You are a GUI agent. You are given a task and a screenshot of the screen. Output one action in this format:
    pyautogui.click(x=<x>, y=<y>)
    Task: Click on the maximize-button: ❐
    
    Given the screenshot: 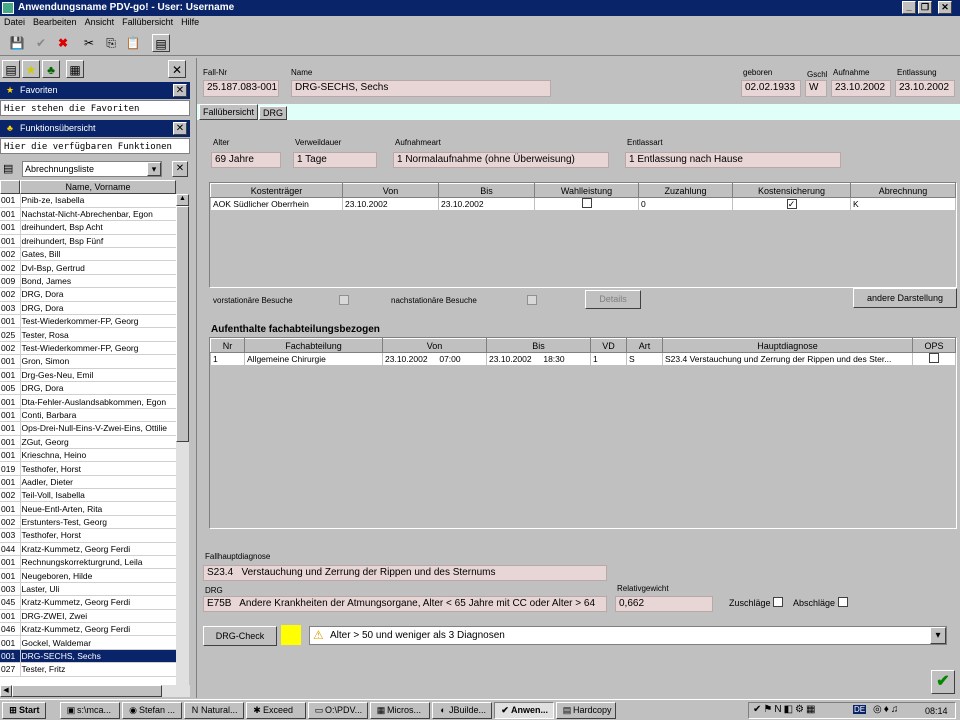 What is the action you would take?
    pyautogui.click(x=925, y=7)
    